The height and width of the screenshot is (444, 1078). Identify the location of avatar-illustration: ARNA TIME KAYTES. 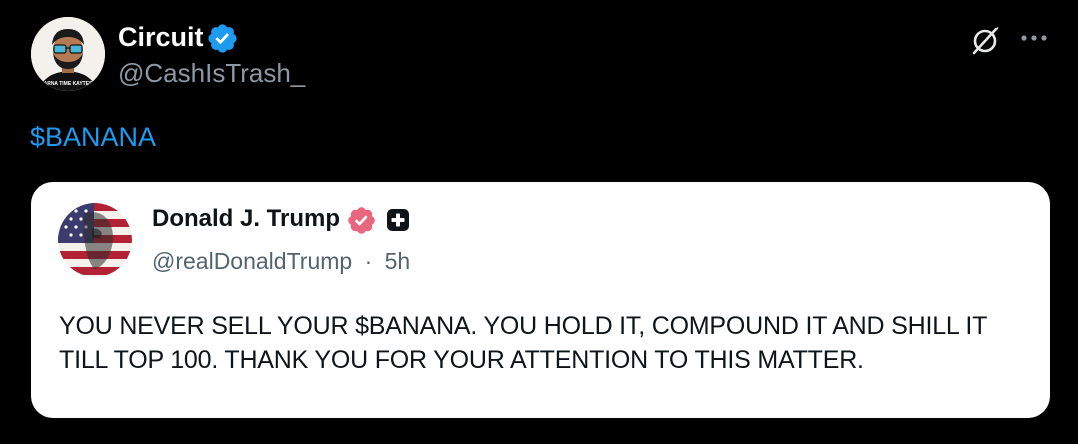
(68, 54).